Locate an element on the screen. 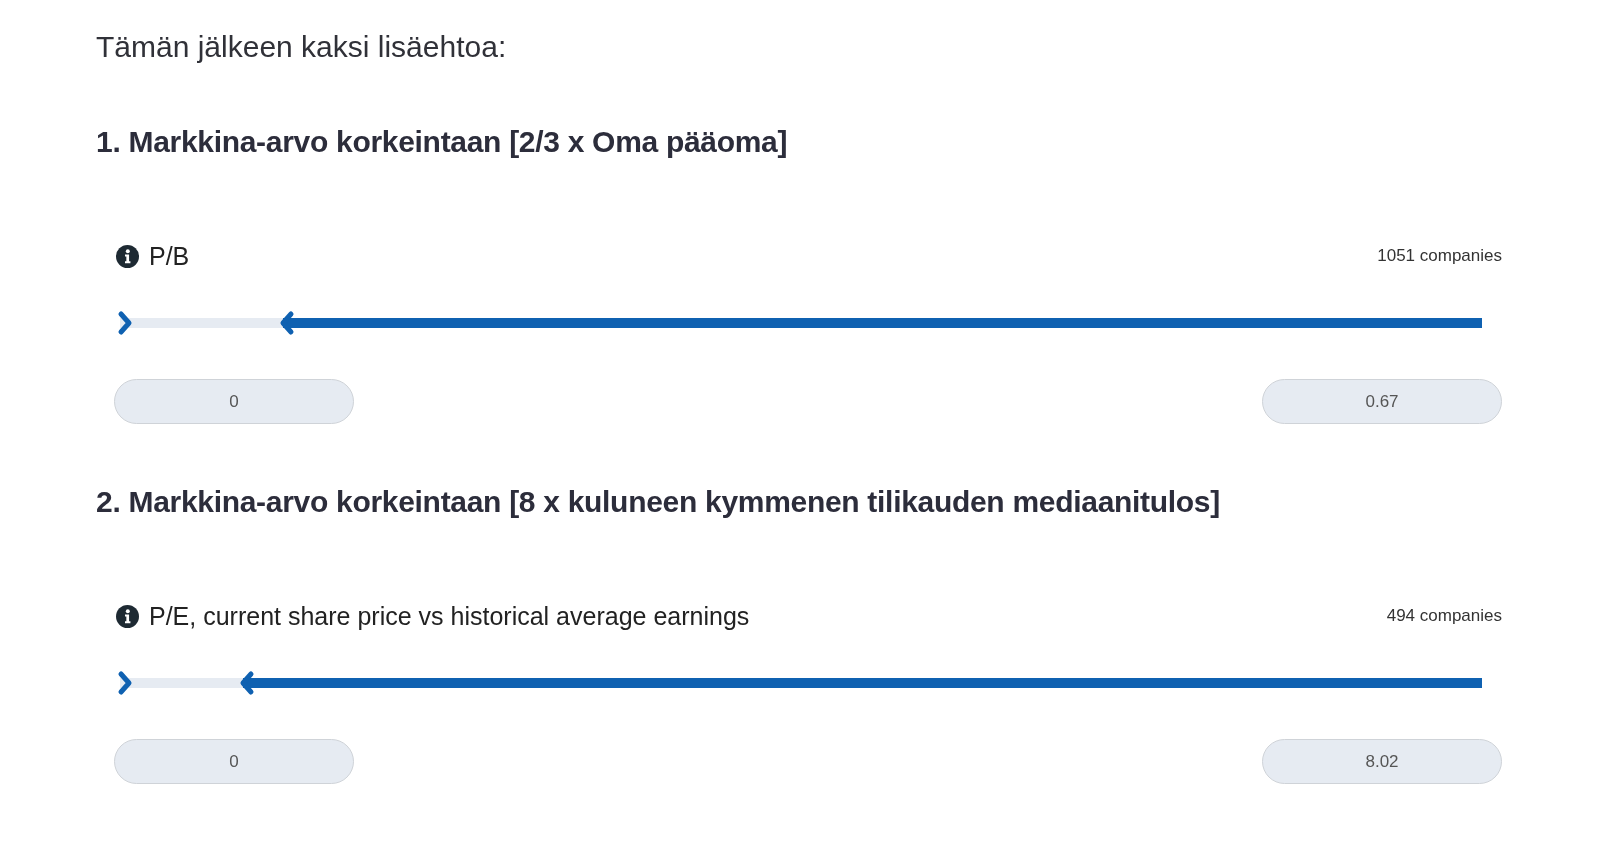  company-count: 1051 companies is located at coordinates (1439, 256).